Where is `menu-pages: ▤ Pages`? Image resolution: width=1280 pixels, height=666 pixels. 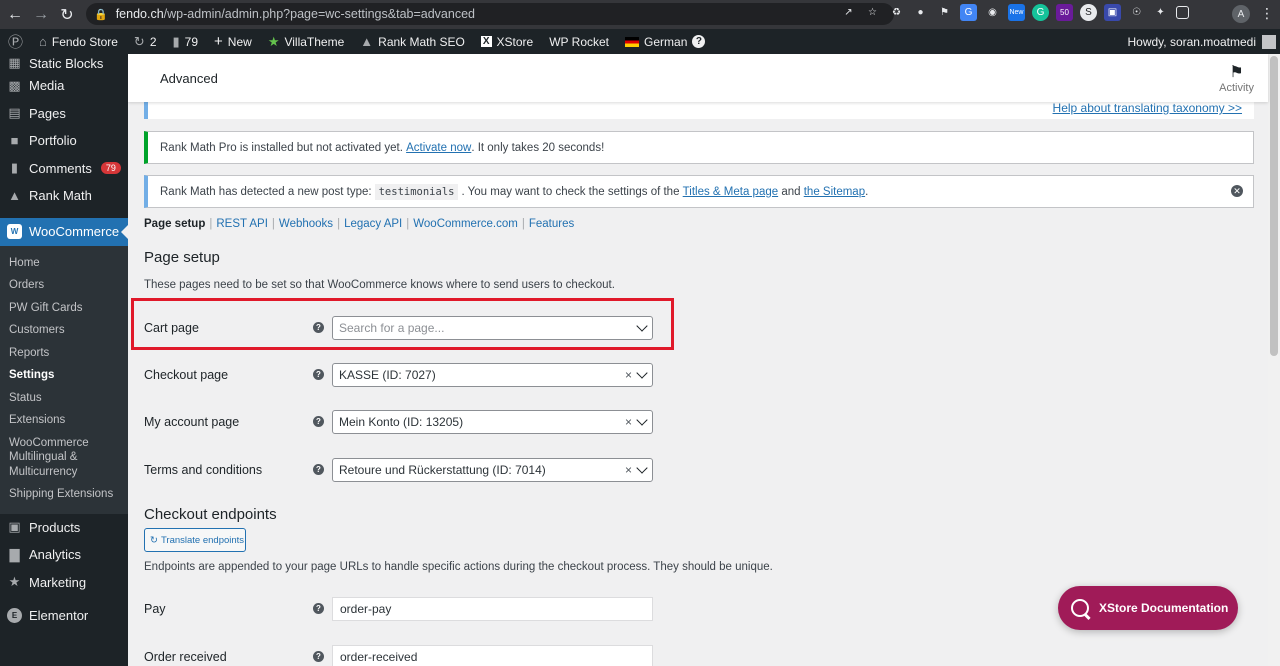 menu-pages: ▤ Pages is located at coordinates (64, 114).